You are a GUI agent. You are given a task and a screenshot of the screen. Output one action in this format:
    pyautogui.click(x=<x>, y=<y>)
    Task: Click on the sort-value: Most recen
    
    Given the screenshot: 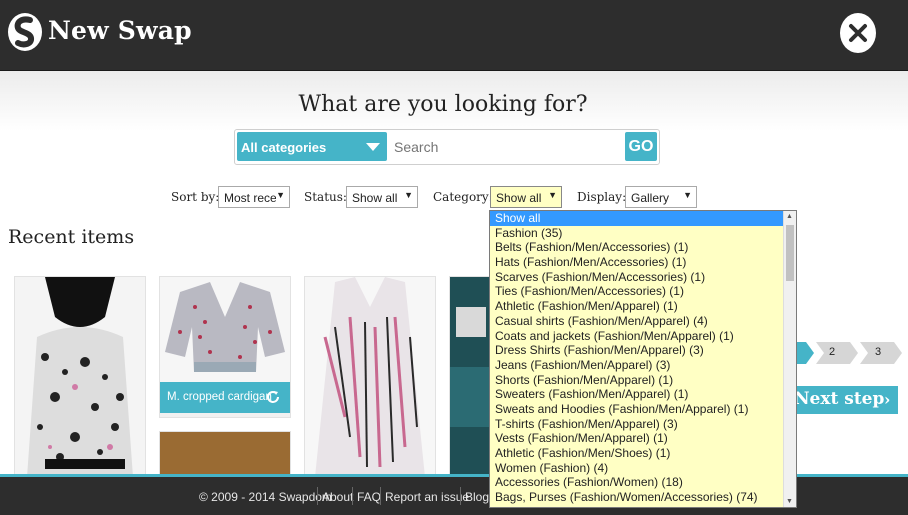 What is the action you would take?
    pyautogui.click(x=250, y=198)
    